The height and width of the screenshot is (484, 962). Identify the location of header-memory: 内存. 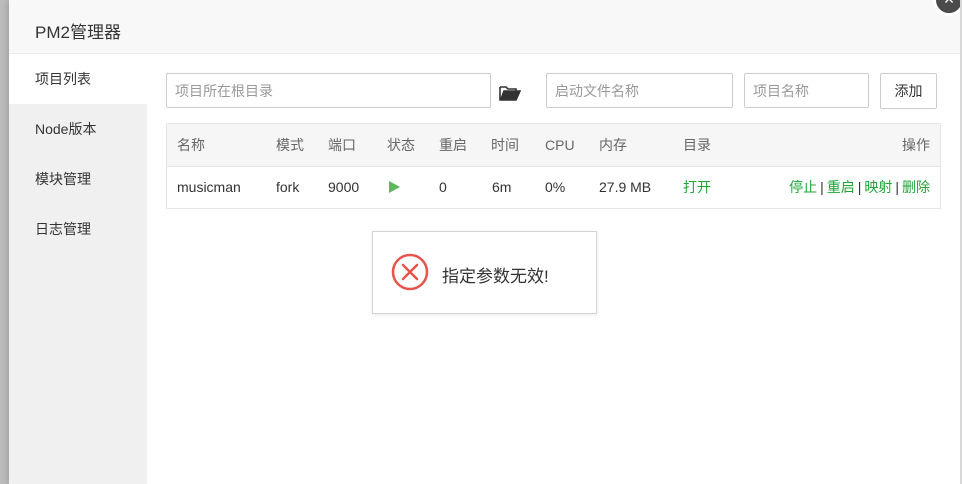
(613, 145).